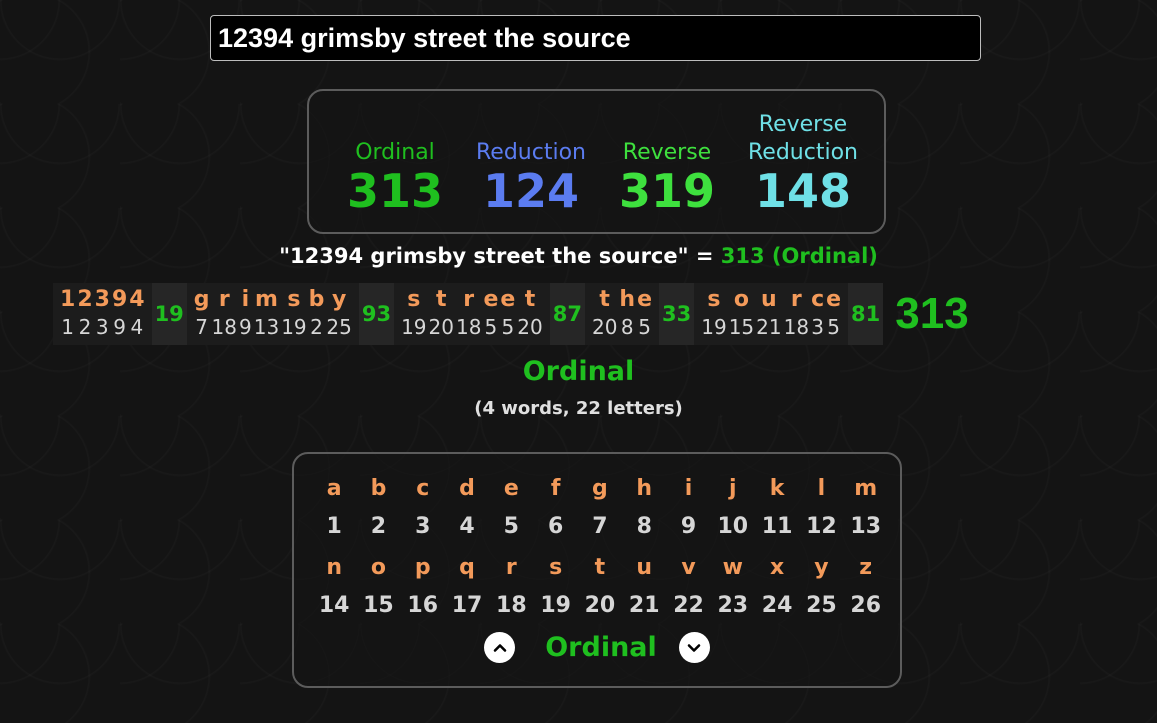  I want to click on letter-char: 9, so click(119, 299).